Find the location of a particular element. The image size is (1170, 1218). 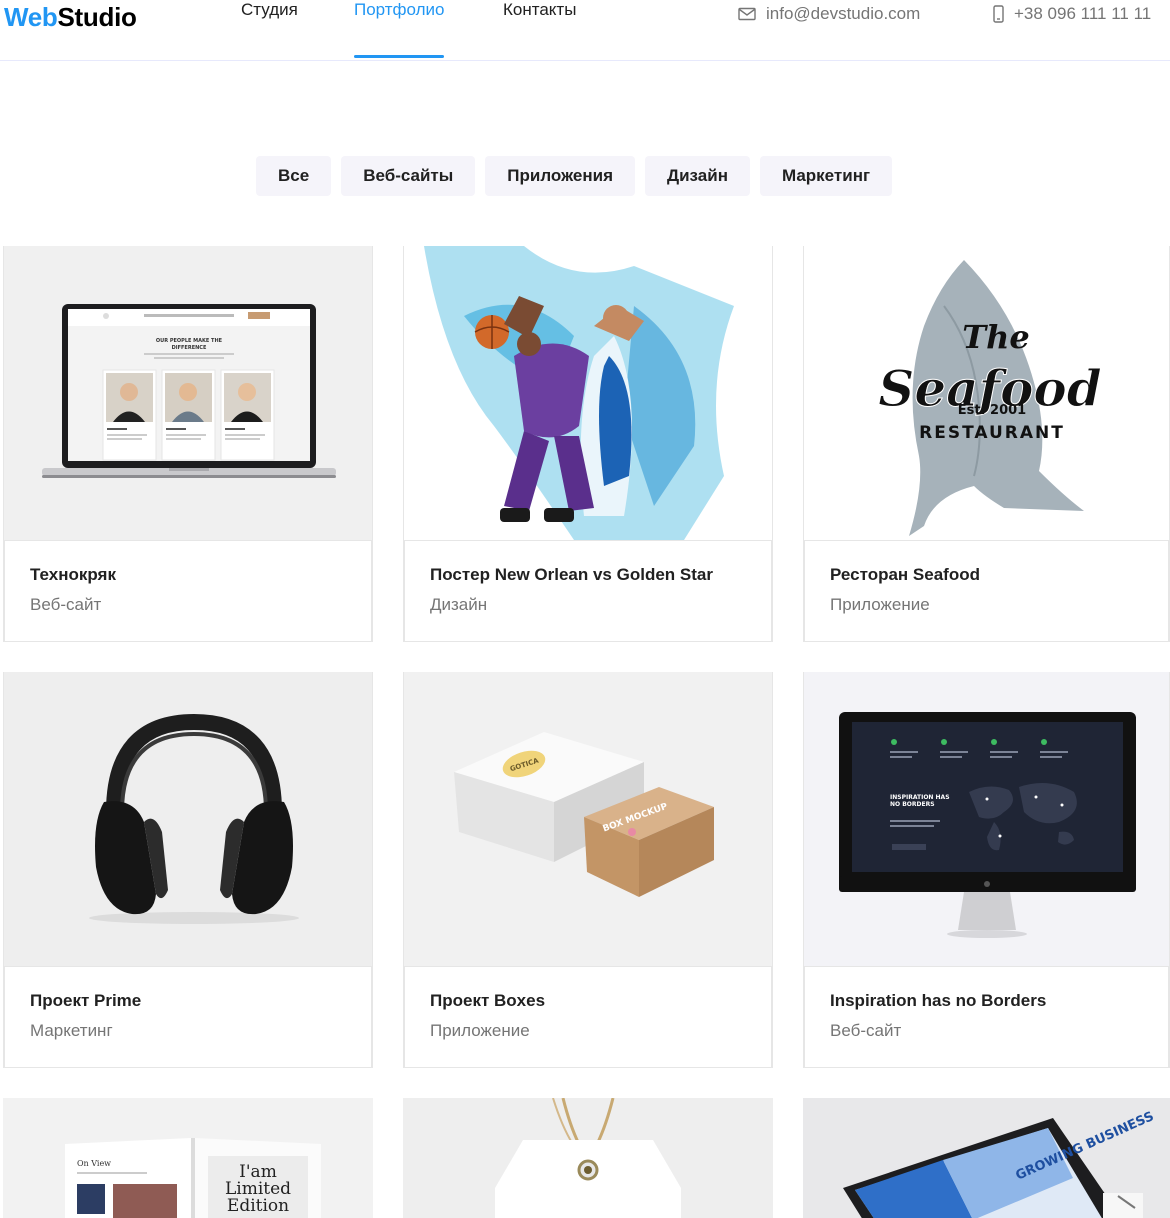

svg-text: DIFFERENCE is located at coordinates (189, 348).